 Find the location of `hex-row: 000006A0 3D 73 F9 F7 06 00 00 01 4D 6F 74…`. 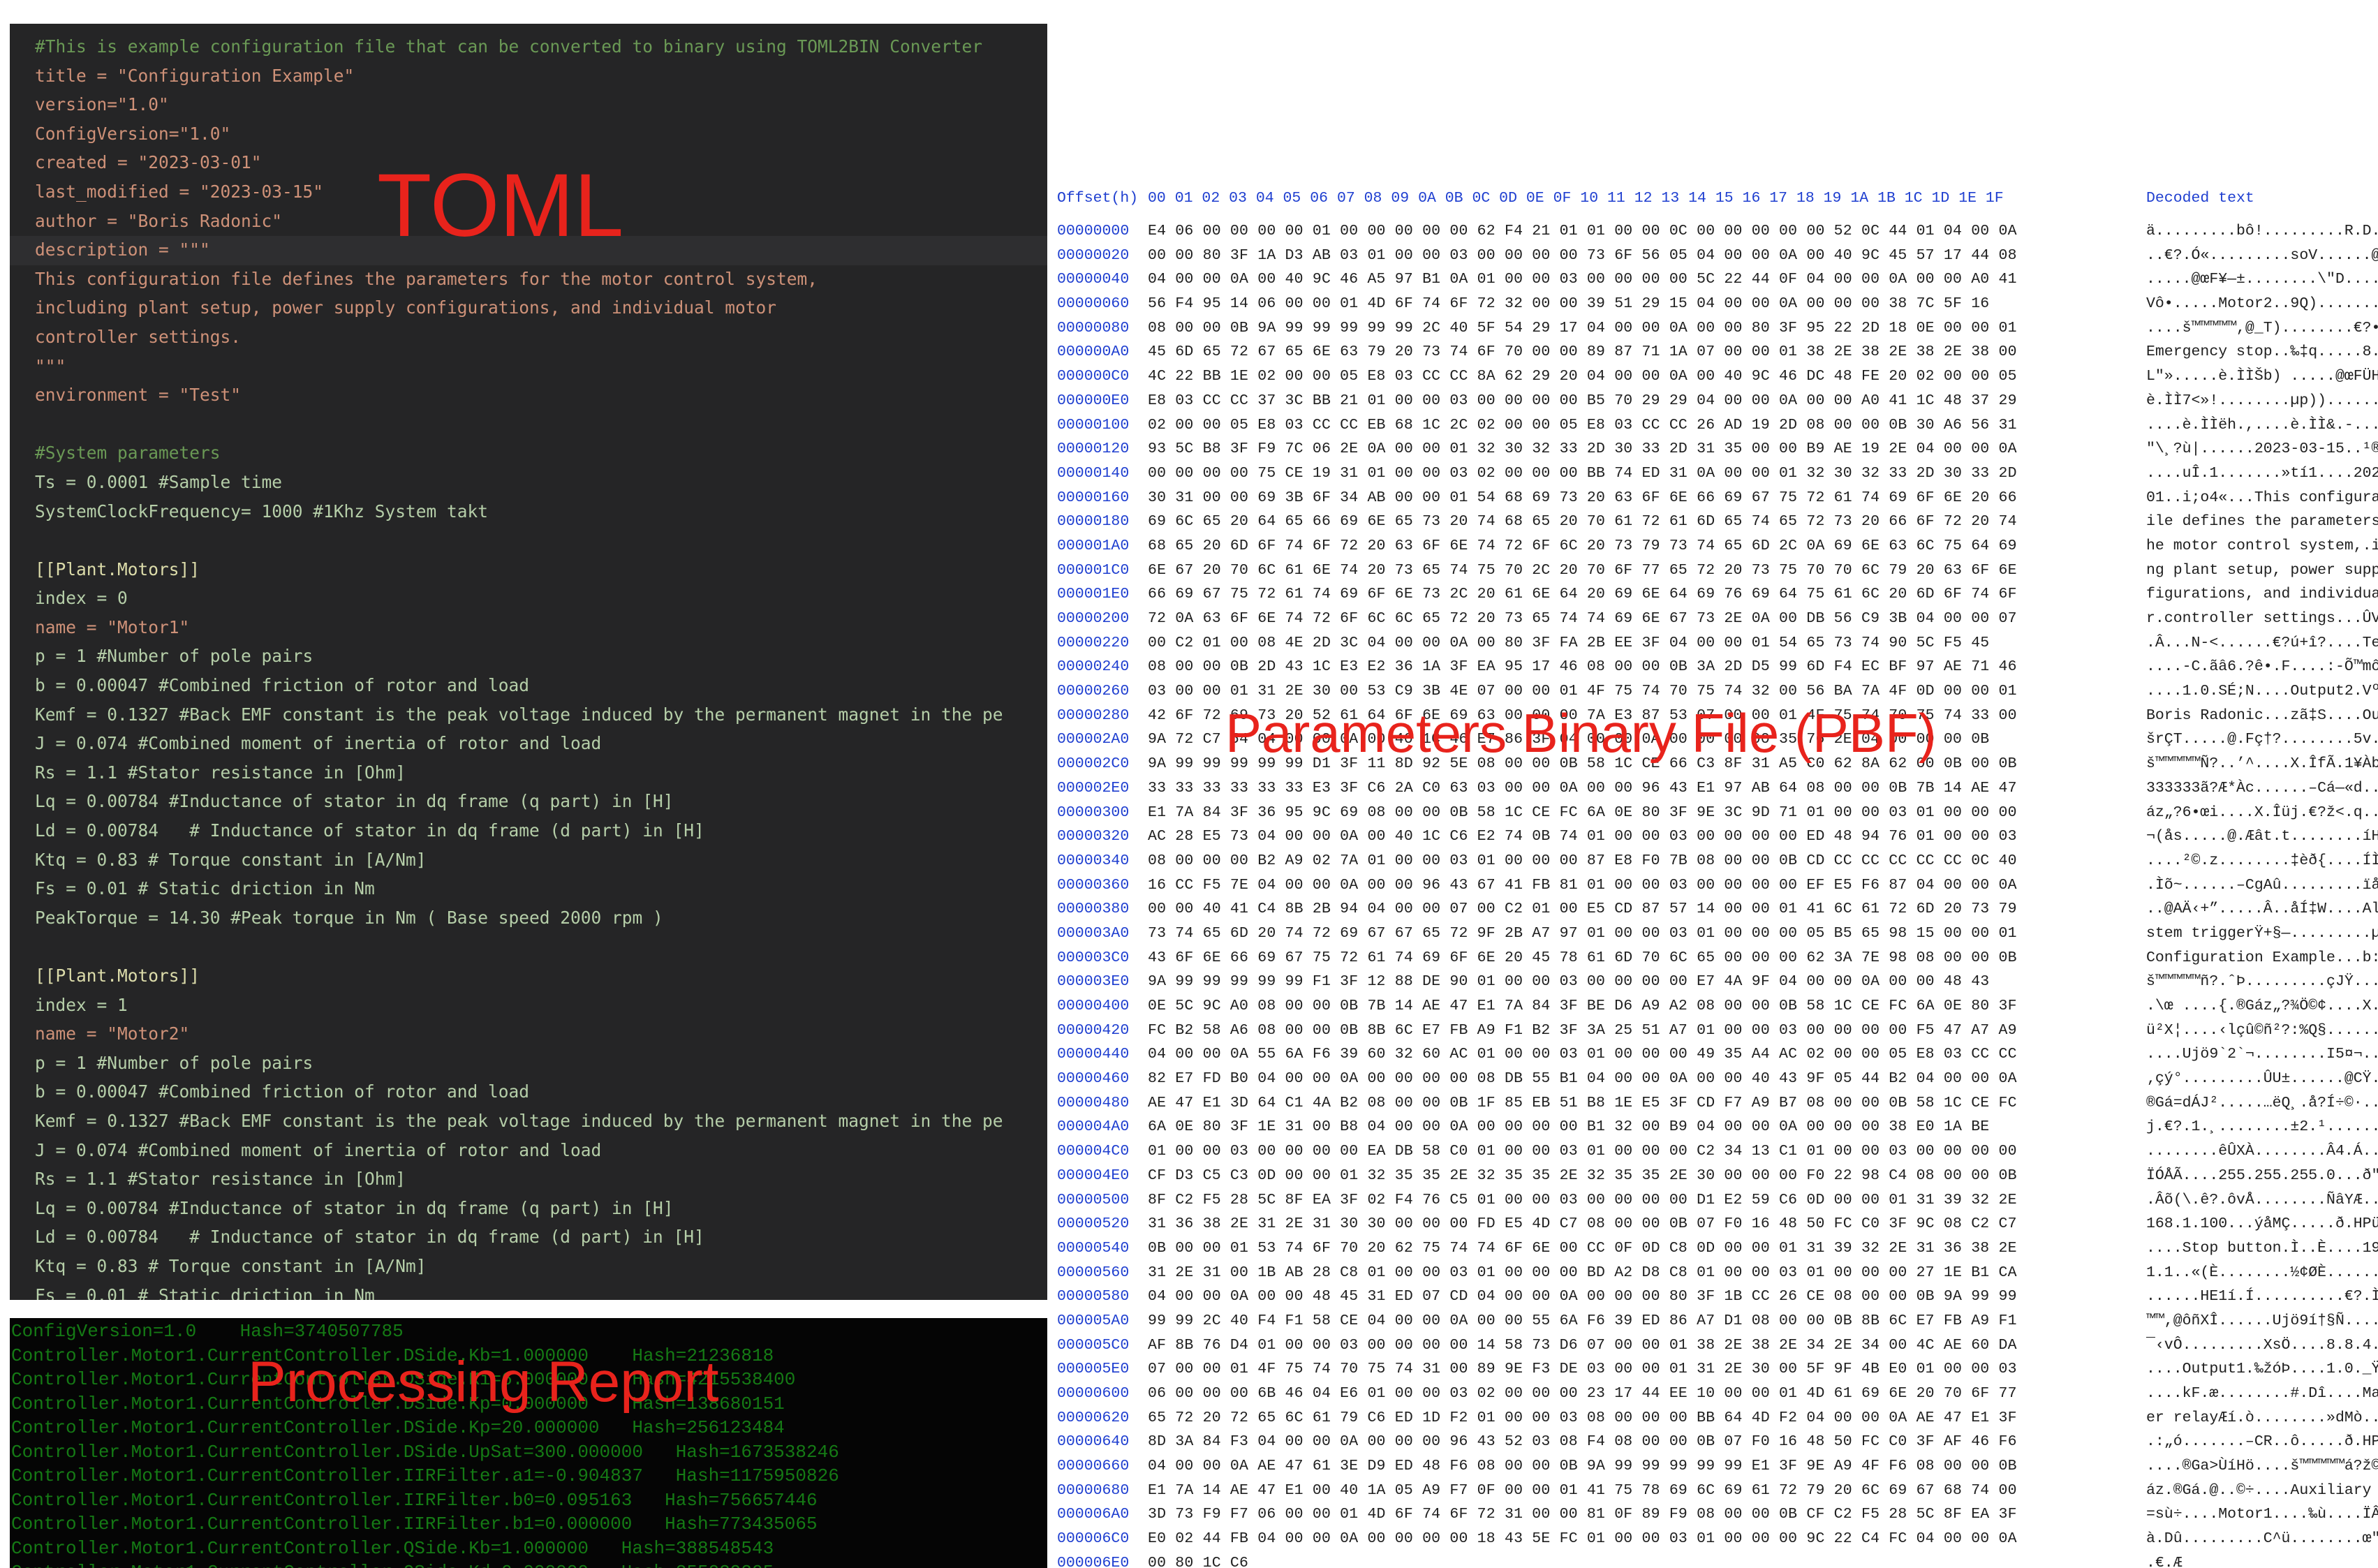

hex-row: 000006A0 3D 73 F9 F7 06 00 00 01 4D 6F 74… is located at coordinates (1717, 1515).